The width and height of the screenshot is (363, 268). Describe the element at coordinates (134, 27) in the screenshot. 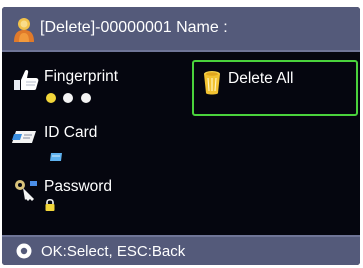

I see `page-title: [Delete]-00000001 Name :` at that location.